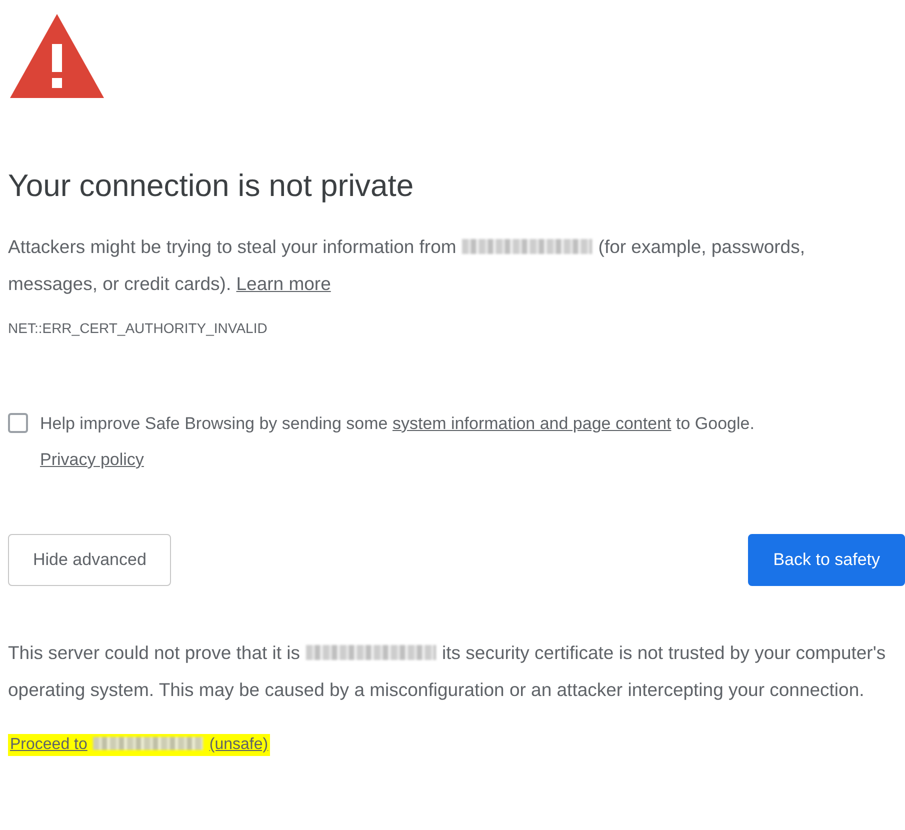 This screenshot has height=830, width=905. Describe the element at coordinates (57, 56) in the screenshot. I see `warning-icon` at that location.